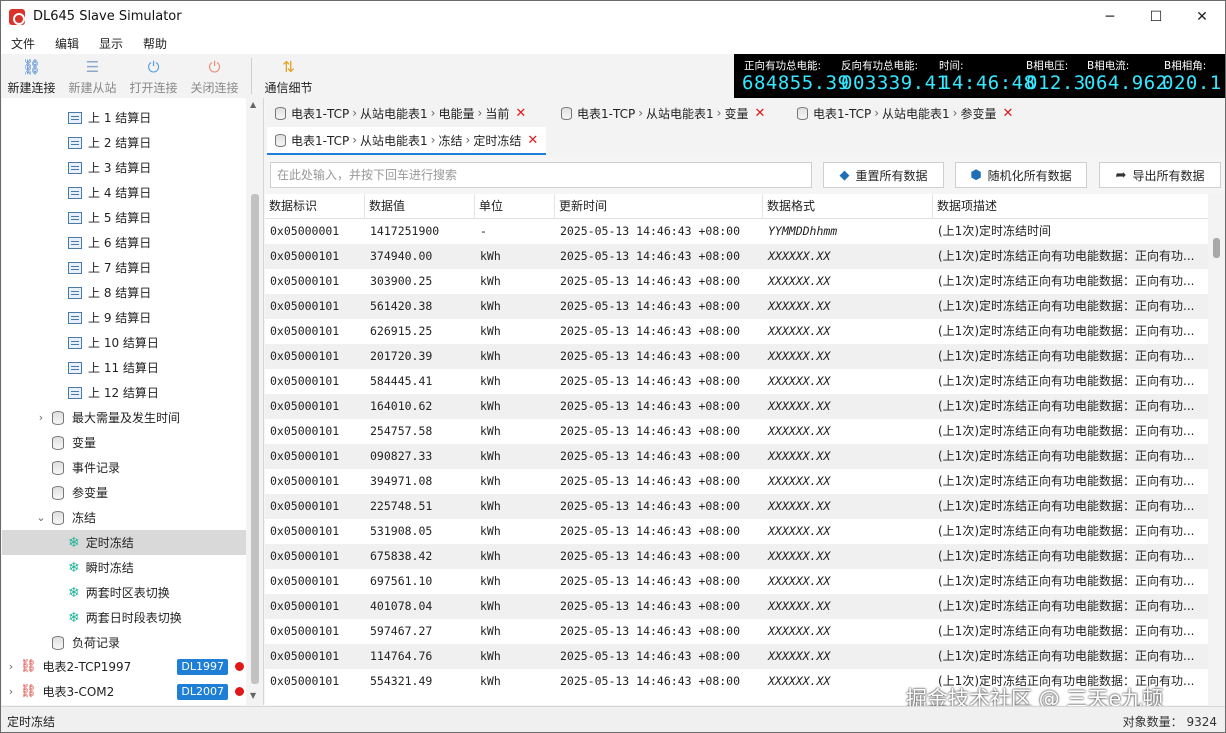 The width and height of the screenshot is (1226, 733). Describe the element at coordinates (124, 567) in the screenshot. I see `tree-item-instant-freeze: ❄ 瞬时冻结` at that location.